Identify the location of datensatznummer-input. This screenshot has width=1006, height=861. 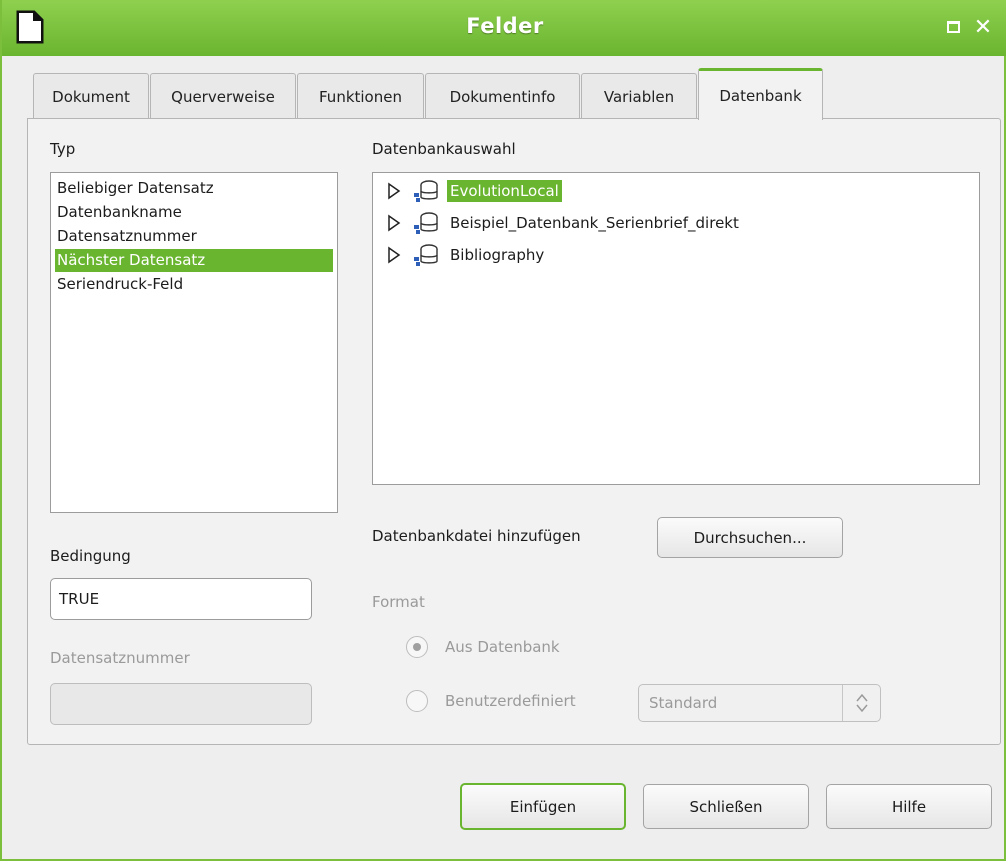
(181, 704).